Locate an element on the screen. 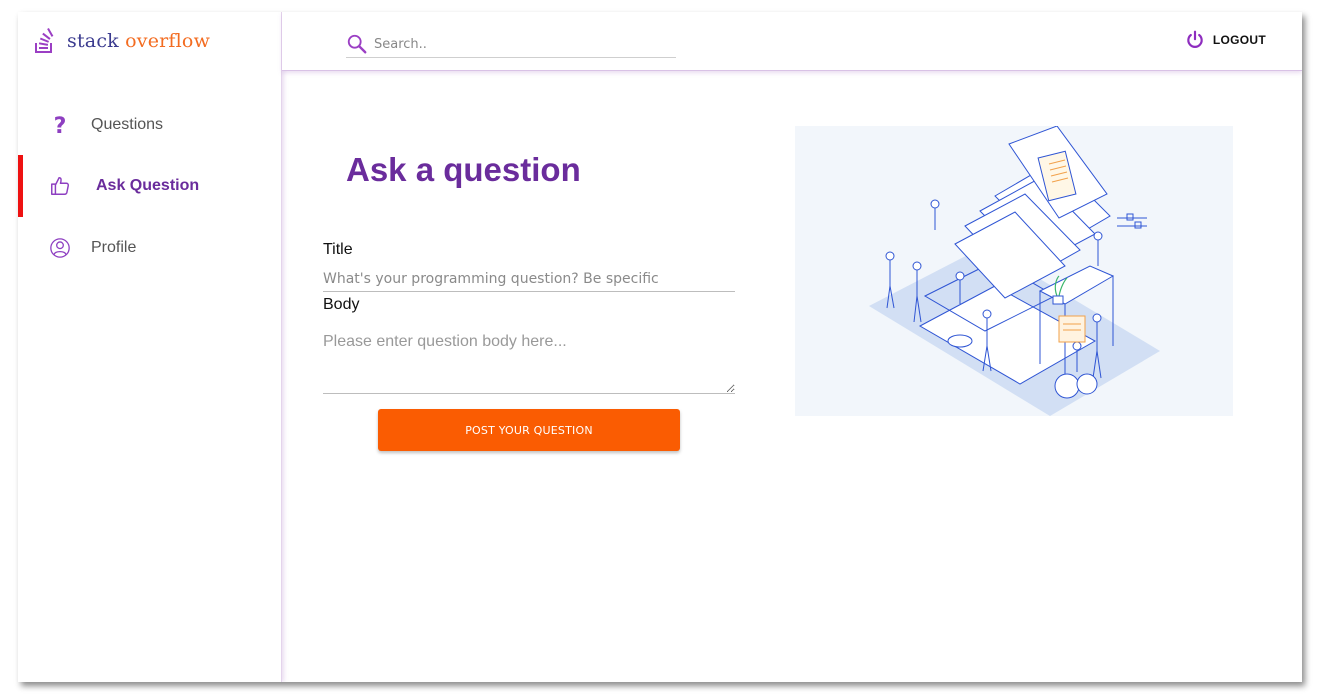 This screenshot has height=700, width=1321. brand-name-part2: overflow is located at coordinates (168, 41).